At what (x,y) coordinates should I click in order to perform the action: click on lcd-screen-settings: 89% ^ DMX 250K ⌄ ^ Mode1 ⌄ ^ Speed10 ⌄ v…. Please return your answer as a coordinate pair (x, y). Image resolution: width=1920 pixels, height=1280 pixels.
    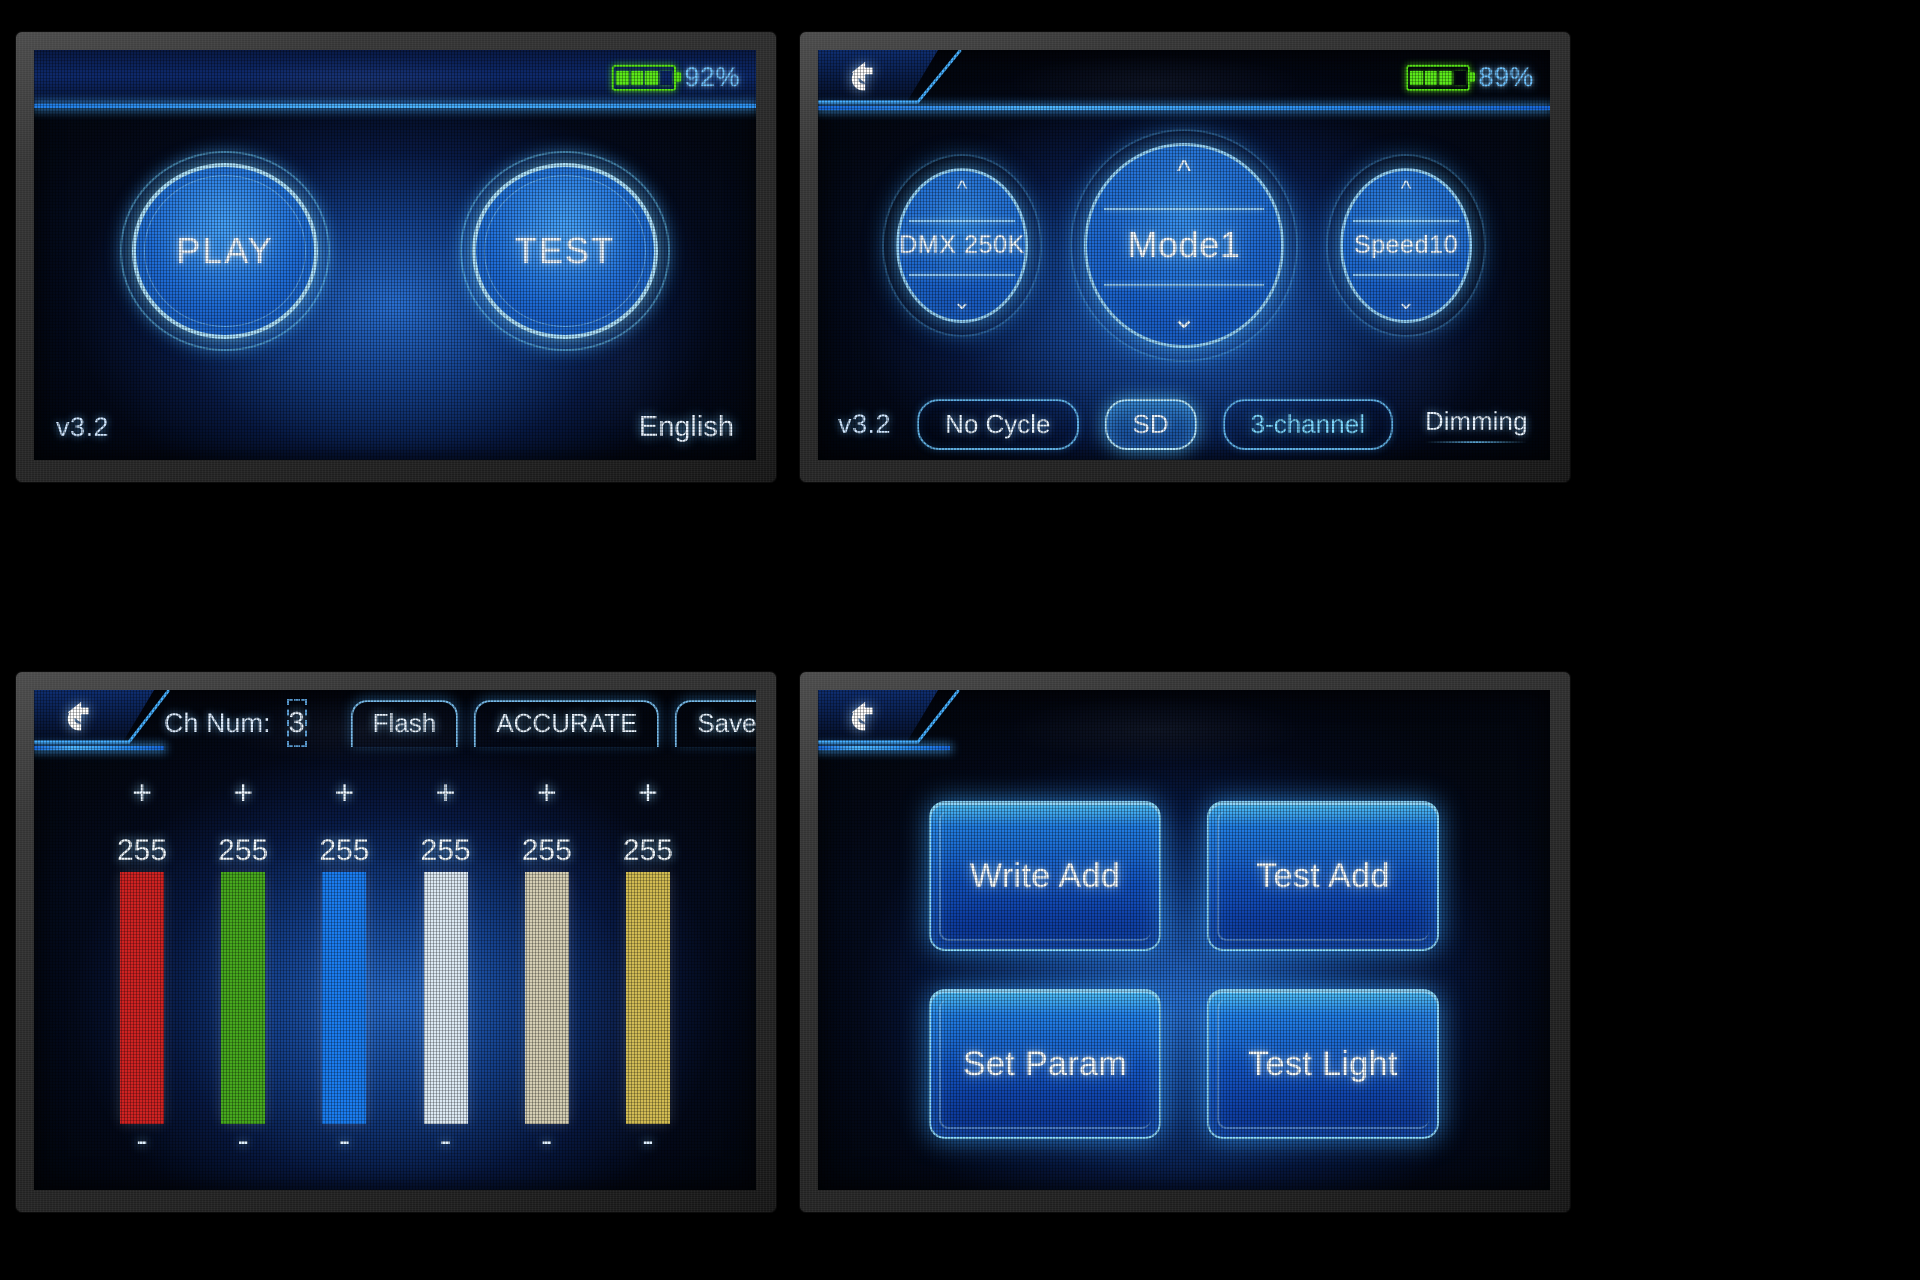
    Looking at the image, I should click on (1184, 255).